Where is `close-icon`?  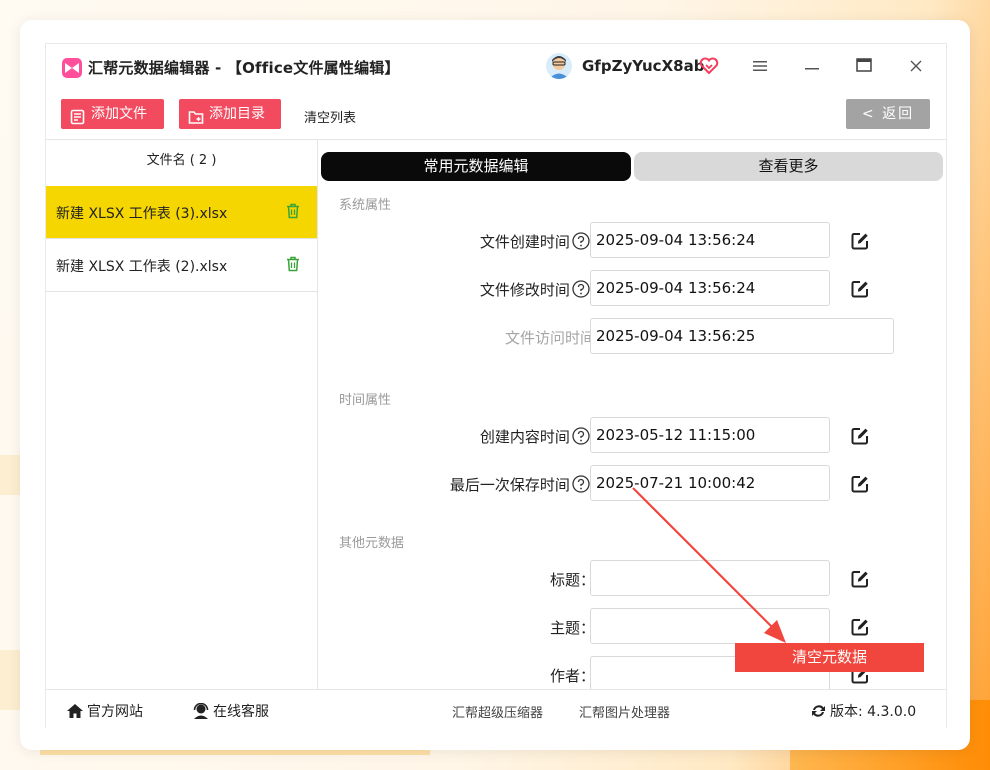 close-icon is located at coordinates (916, 67).